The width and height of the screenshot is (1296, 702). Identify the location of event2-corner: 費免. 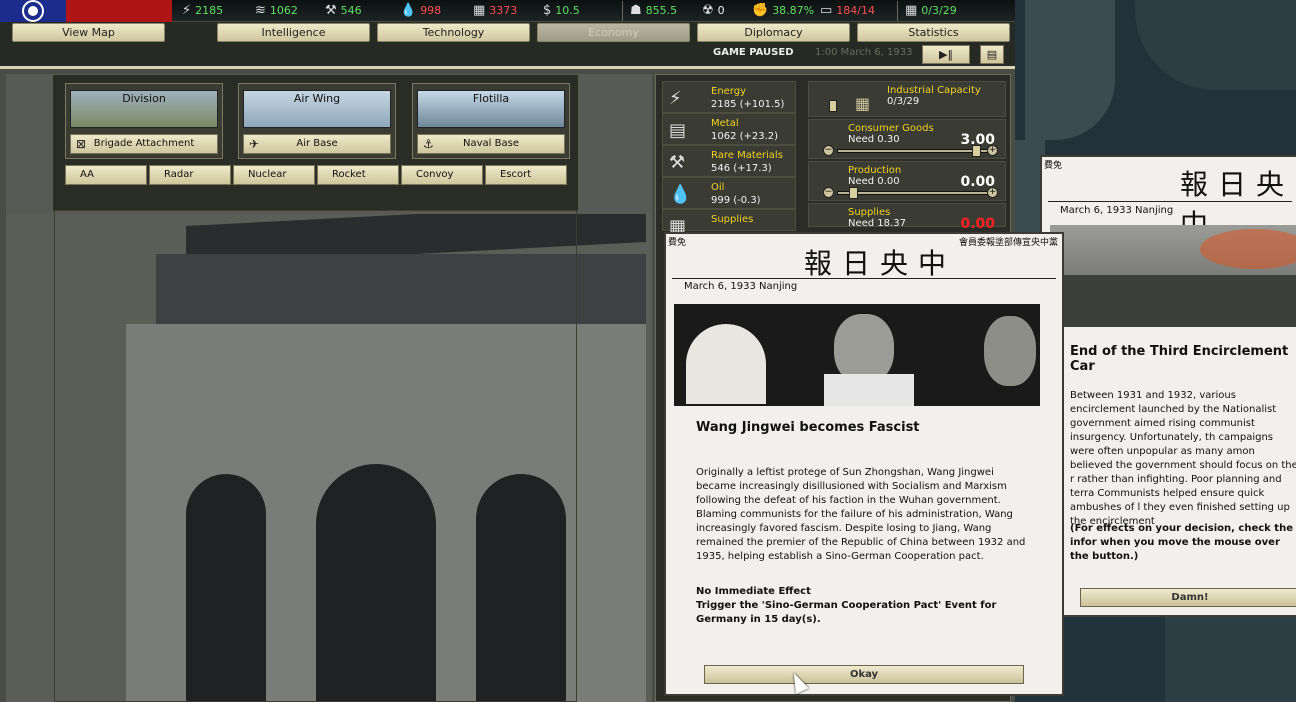
(1053, 166).